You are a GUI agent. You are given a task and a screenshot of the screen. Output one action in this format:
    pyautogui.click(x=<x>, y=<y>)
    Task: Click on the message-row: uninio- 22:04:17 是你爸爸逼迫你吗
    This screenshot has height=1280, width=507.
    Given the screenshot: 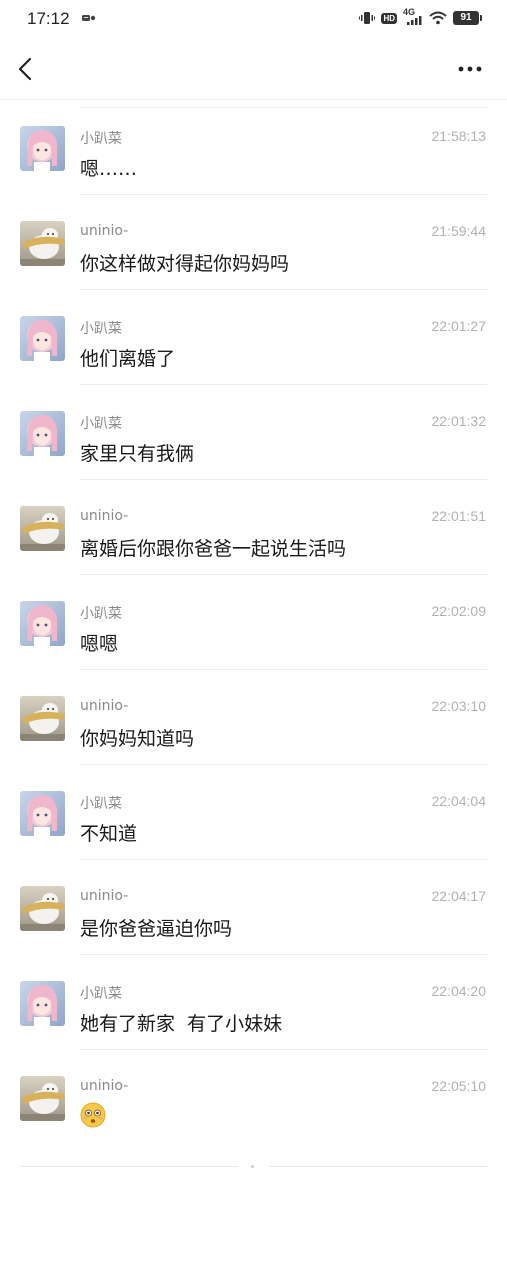 What is the action you would take?
    pyautogui.click(x=253, y=907)
    